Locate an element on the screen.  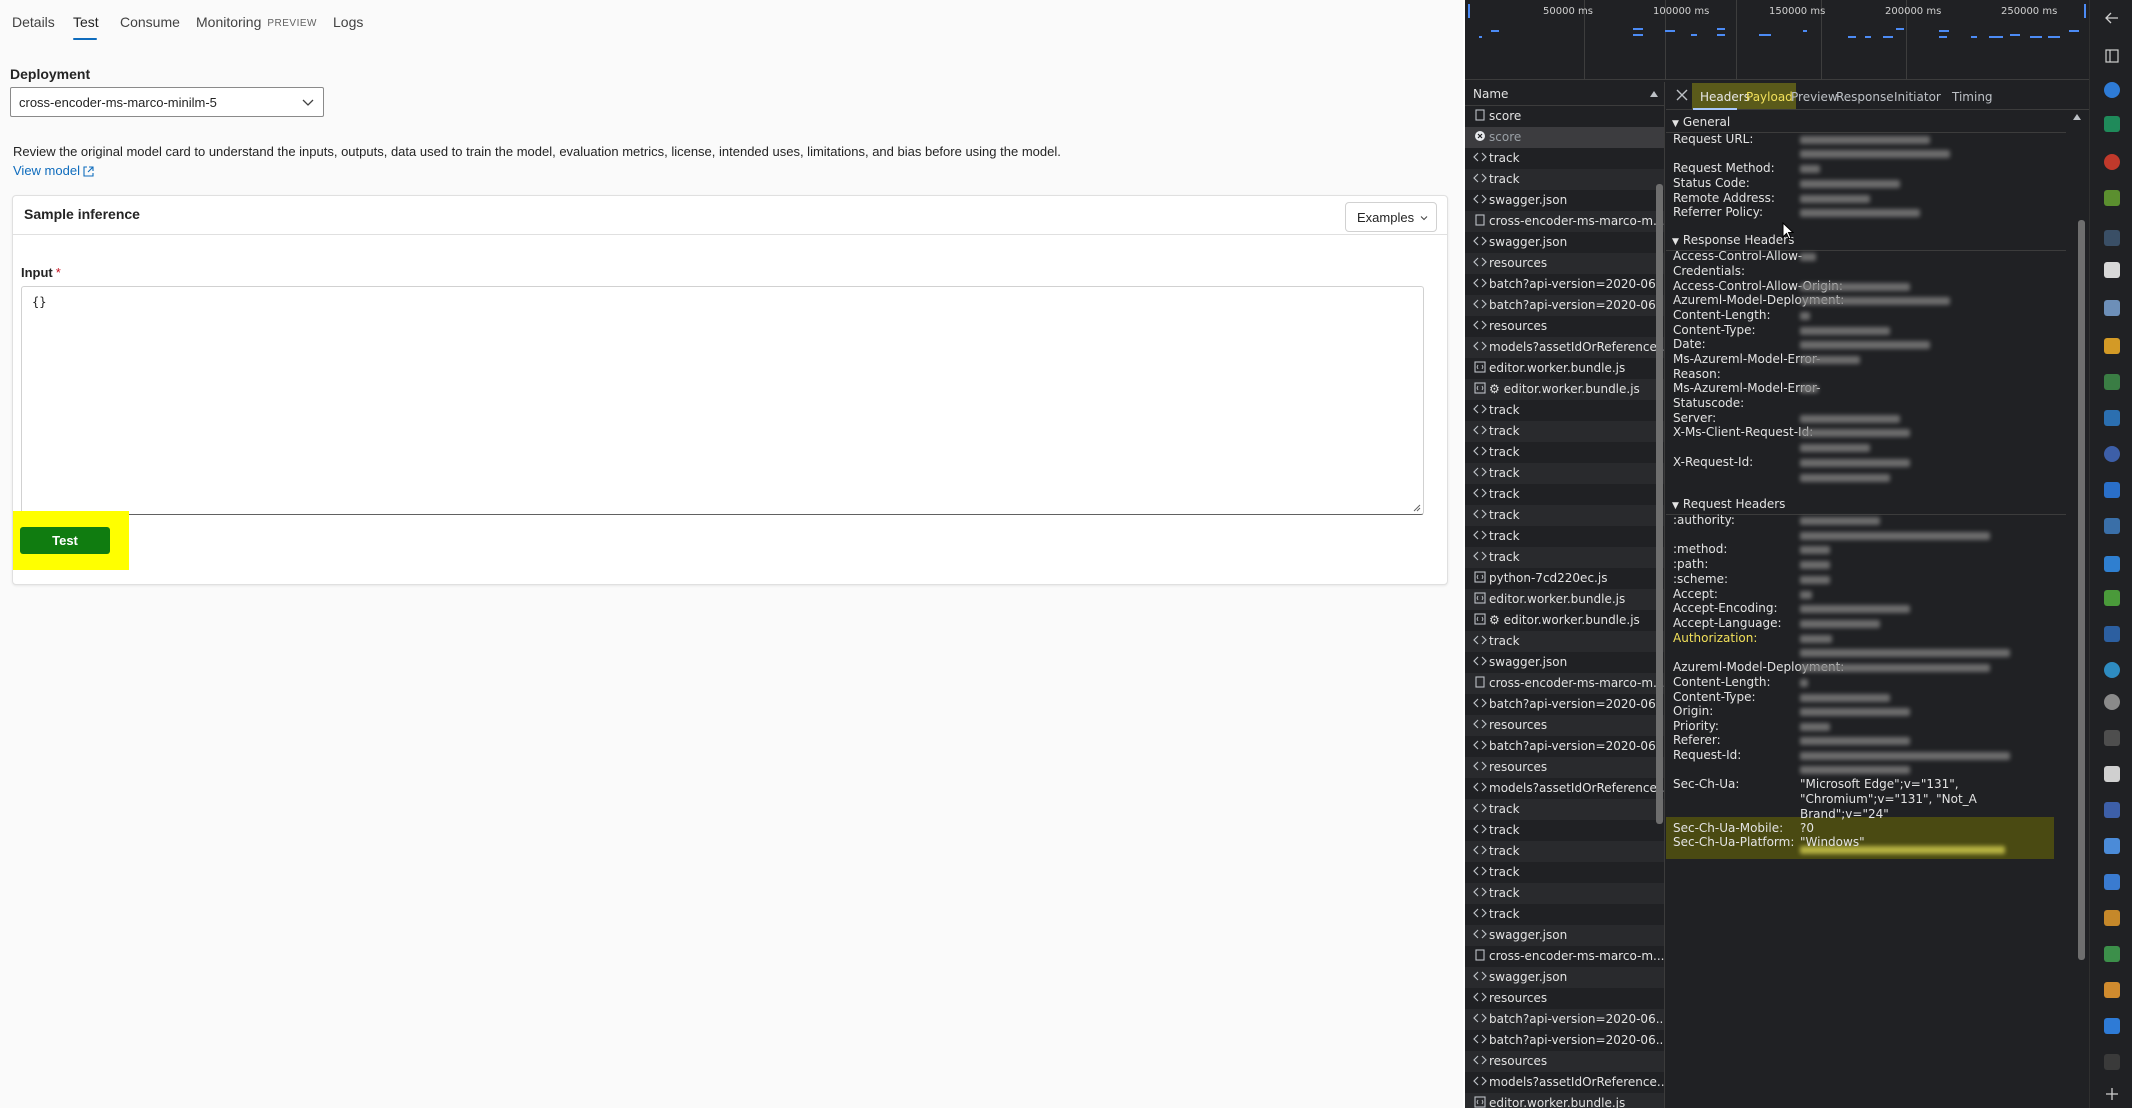
response-headers-toggle: ▼ Response Headers is located at coordinates (1866, 240).